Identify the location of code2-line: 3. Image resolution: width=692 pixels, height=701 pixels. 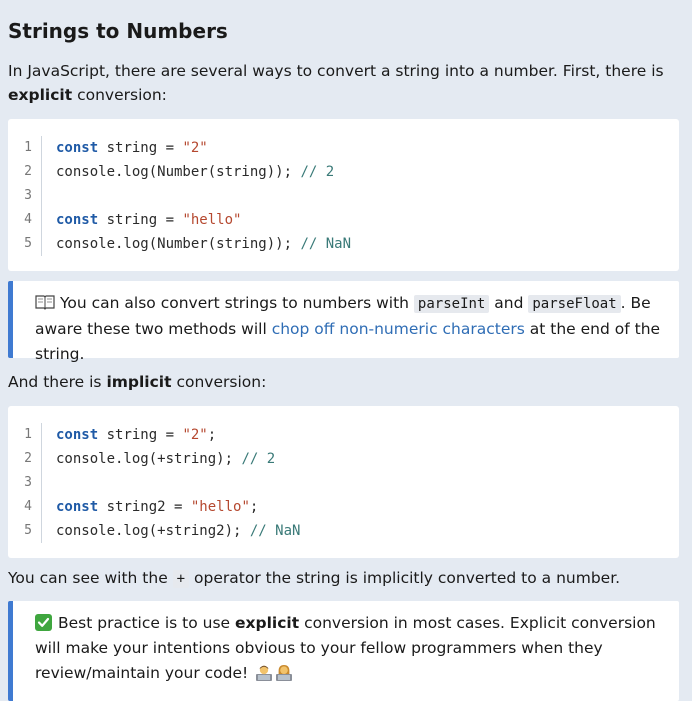
(343, 483).